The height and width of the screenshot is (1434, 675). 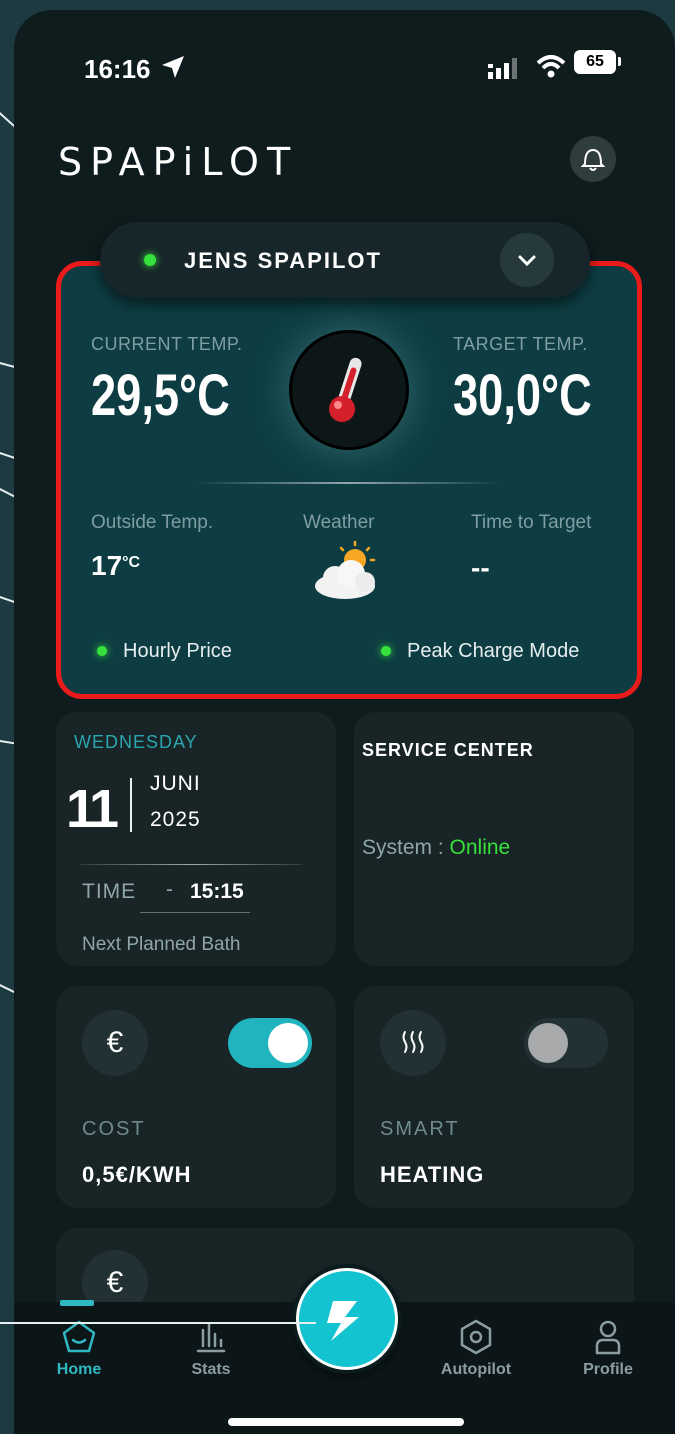 I want to click on device-selector: JENS SPAPILOT, so click(x=345, y=260).